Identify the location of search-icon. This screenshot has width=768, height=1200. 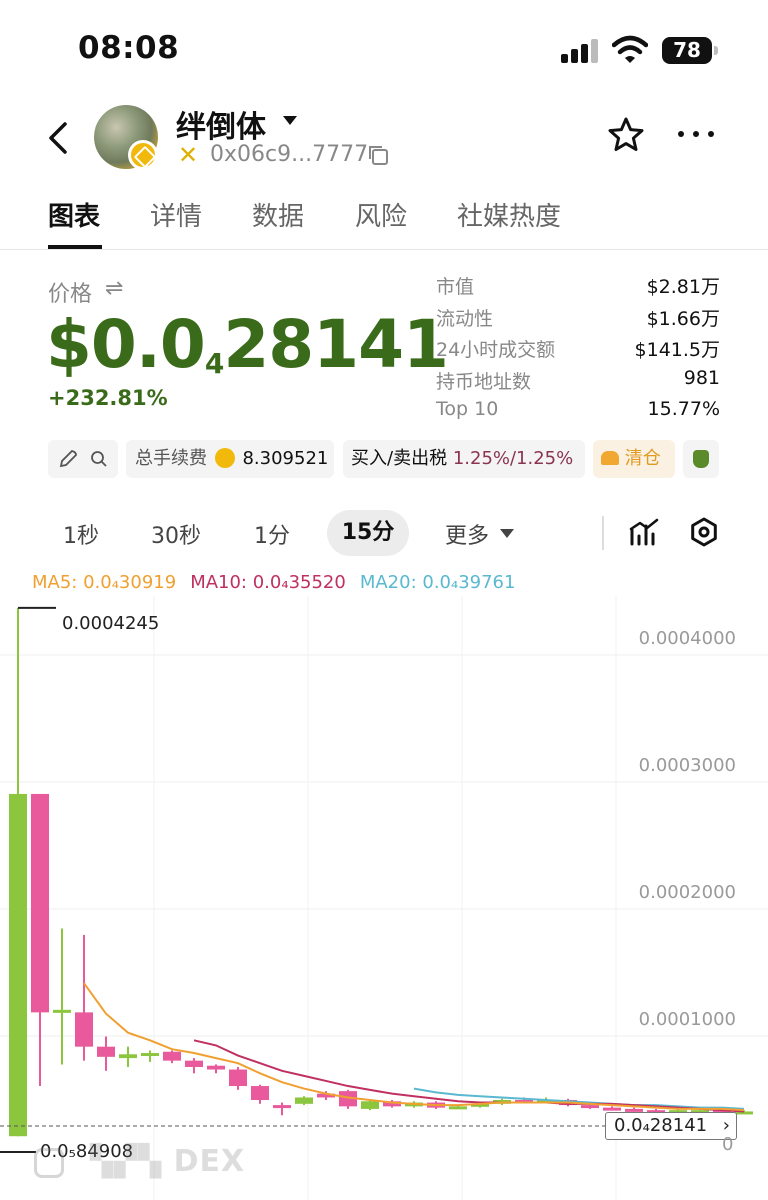
(99, 459).